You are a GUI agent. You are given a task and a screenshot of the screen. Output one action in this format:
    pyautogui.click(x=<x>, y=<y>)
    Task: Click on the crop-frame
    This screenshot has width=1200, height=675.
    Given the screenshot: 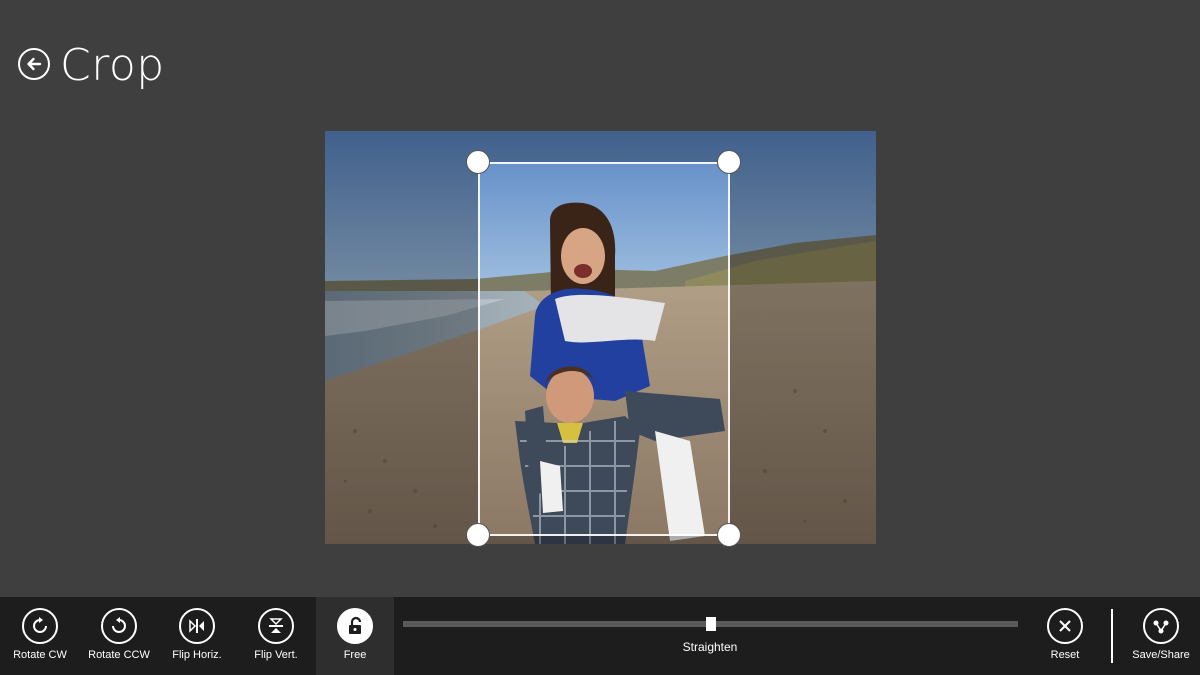 What is the action you would take?
    pyautogui.click(x=604, y=349)
    